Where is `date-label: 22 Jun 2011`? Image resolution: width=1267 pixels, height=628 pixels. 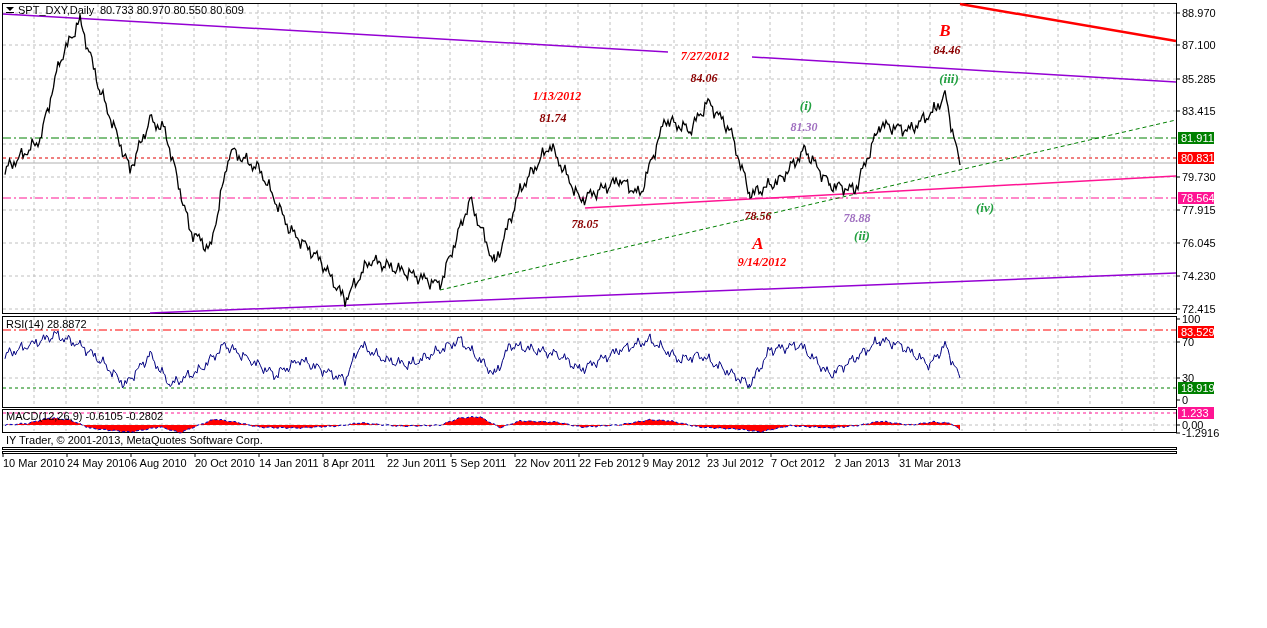
date-label: 22 Jun 2011 is located at coordinates (417, 463).